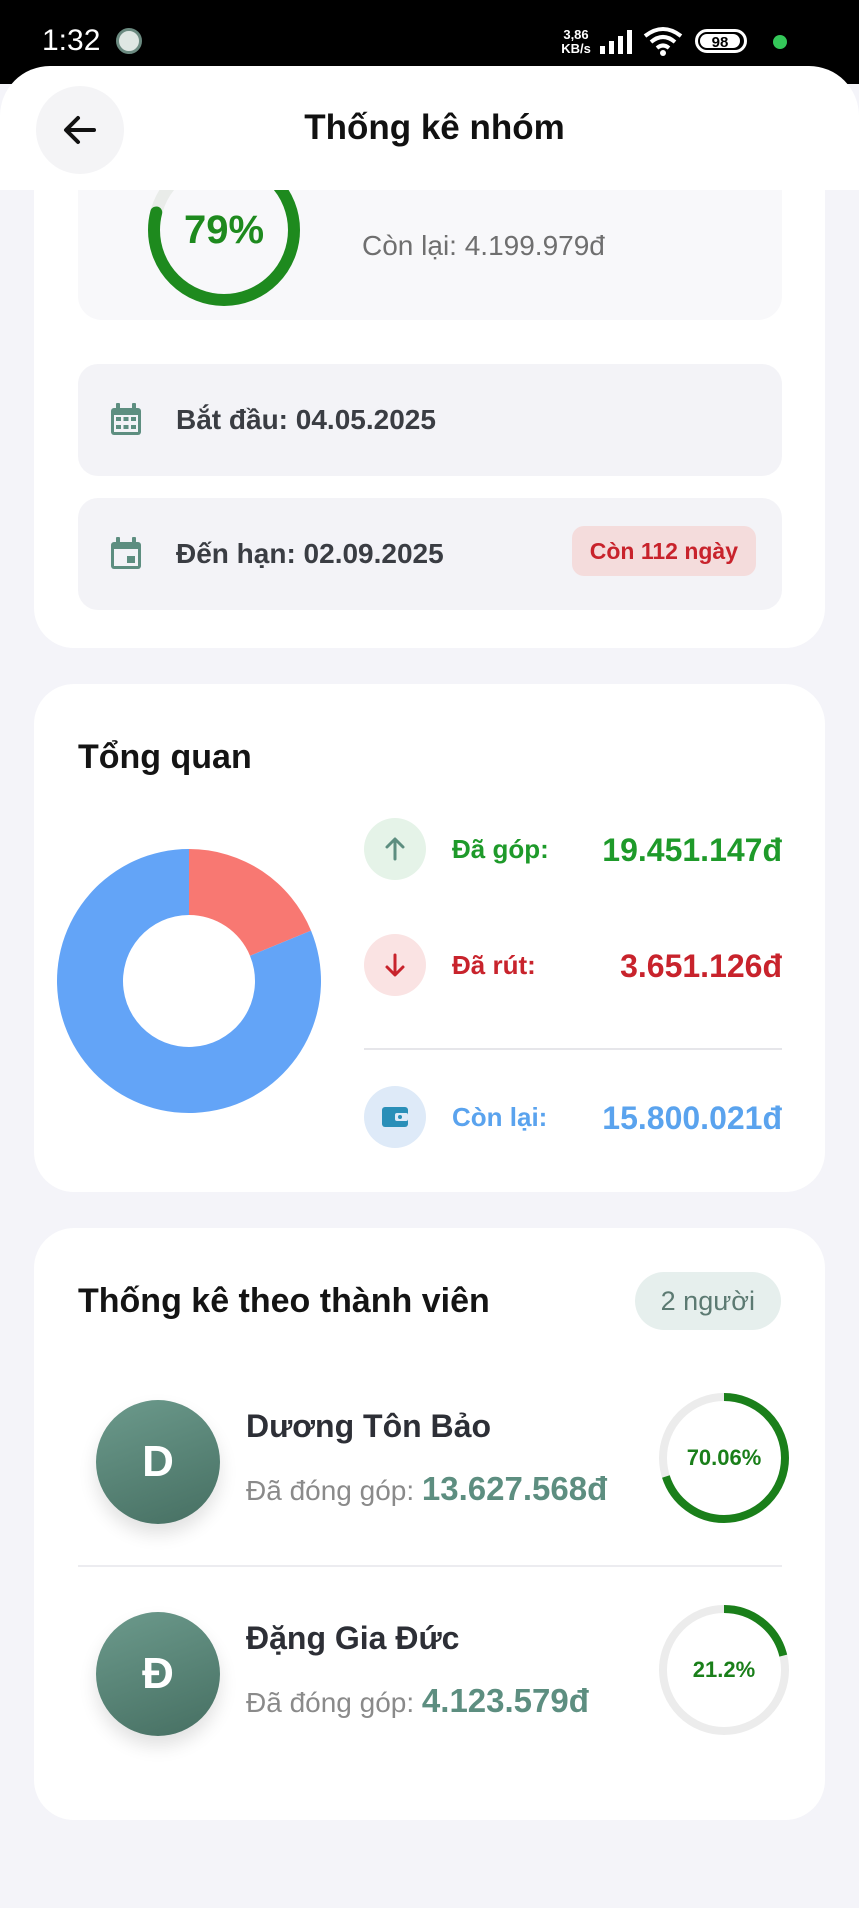 This screenshot has height=1908, width=859. I want to click on battery-level: 98, so click(720, 42).